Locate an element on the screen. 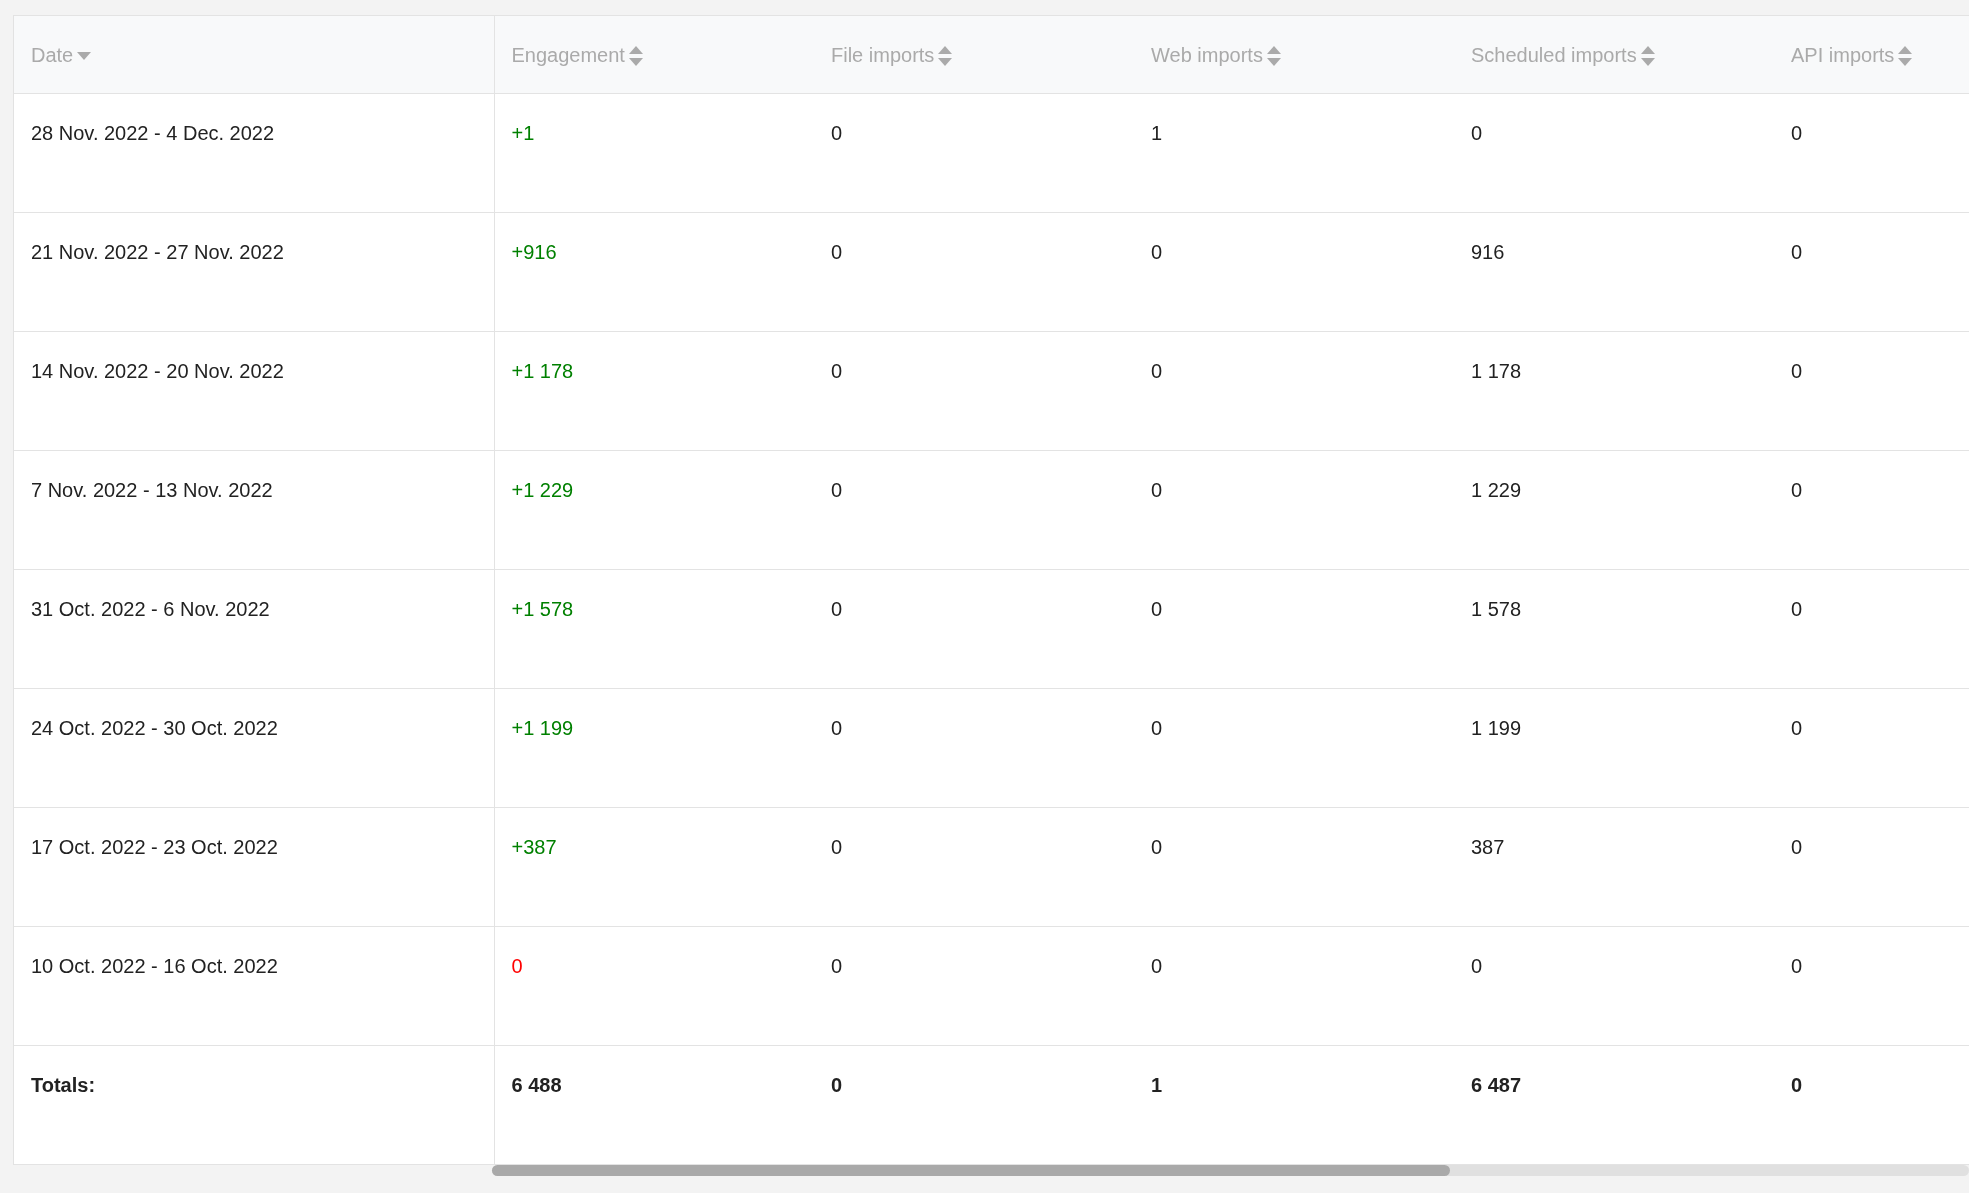 This screenshot has width=1969, height=1193. date-cell: 7 Nov. 2022 - 13 Nov. 2022 is located at coordinates (152, 490).